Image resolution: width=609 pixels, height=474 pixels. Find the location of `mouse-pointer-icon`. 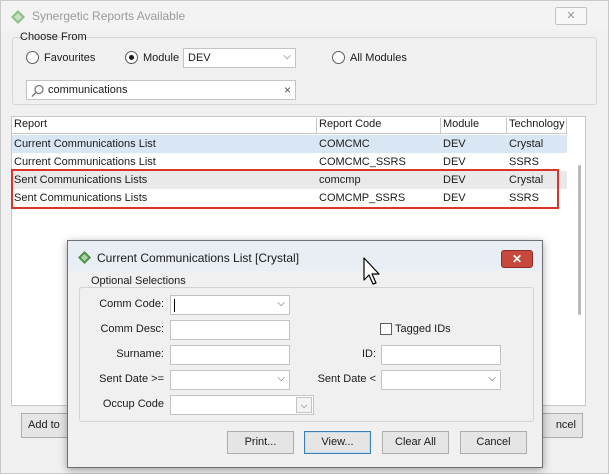

mouse-pointer-icon is located at coordinates (371, 271).